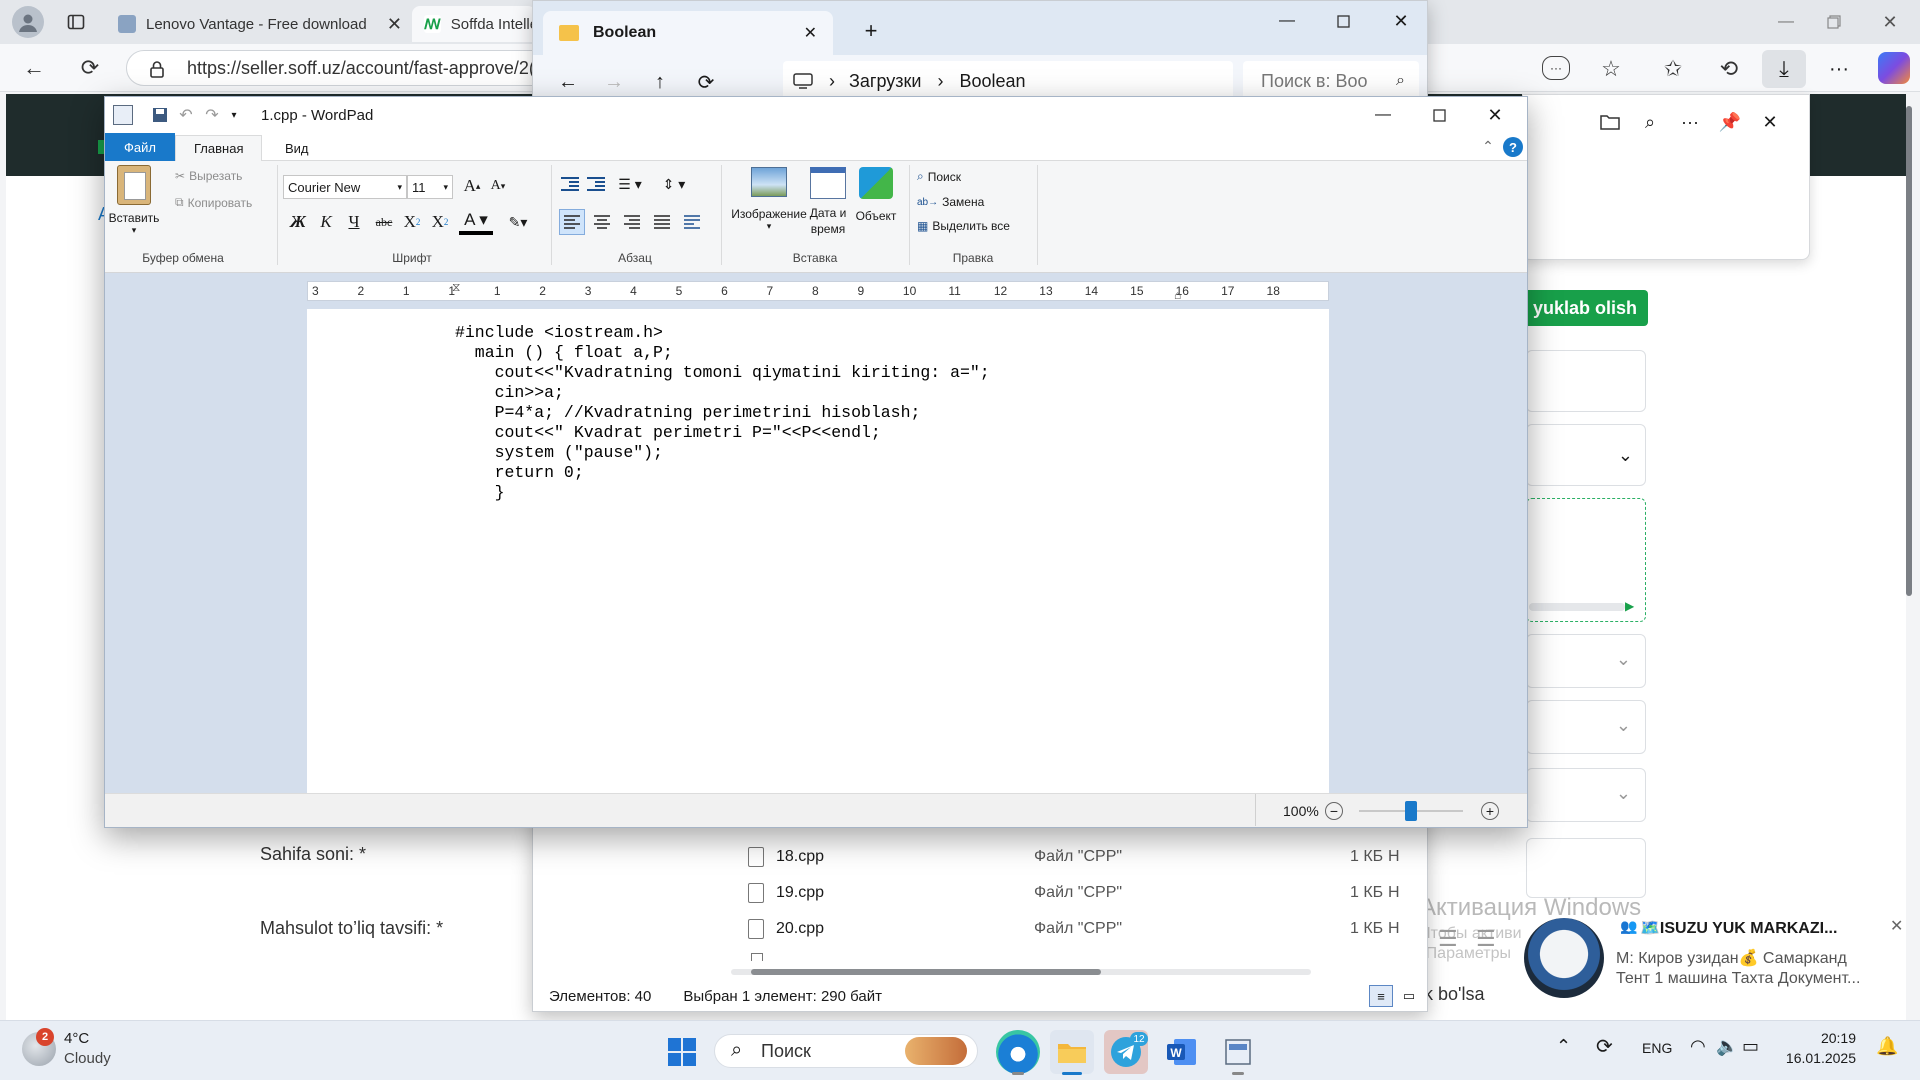 This screenshot has width=1920, height=1080. I want to click on sync-icon: ⟳, so click(1604, 1046).